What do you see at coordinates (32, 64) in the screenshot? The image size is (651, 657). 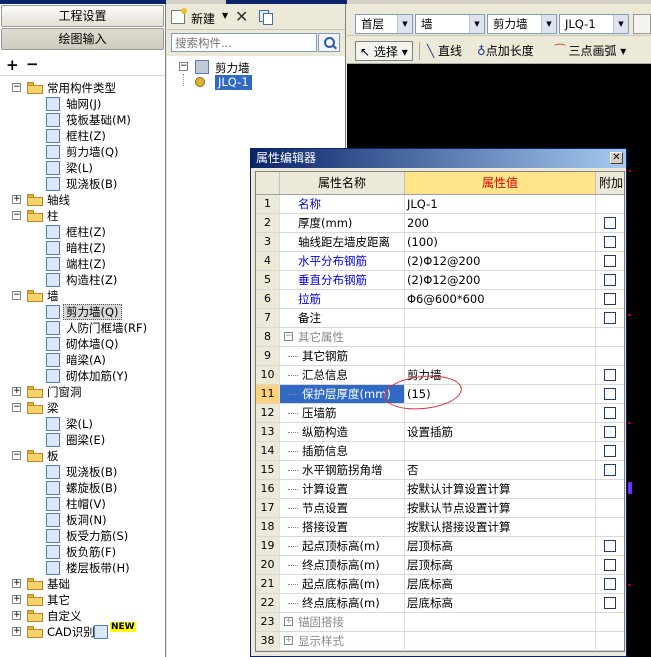 I see `collapse-all-icon: −` at bounding box center [32, 64].